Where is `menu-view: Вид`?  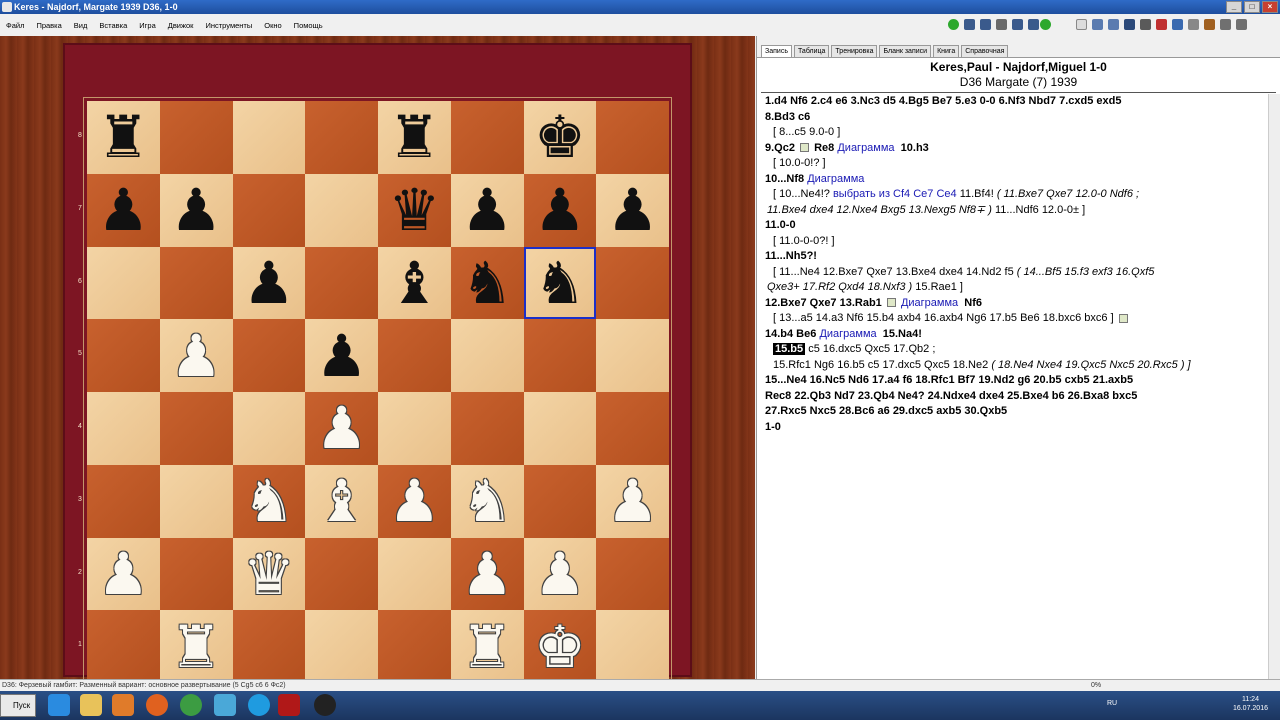
menu-view: Вид is located at coordinates (81, 25).